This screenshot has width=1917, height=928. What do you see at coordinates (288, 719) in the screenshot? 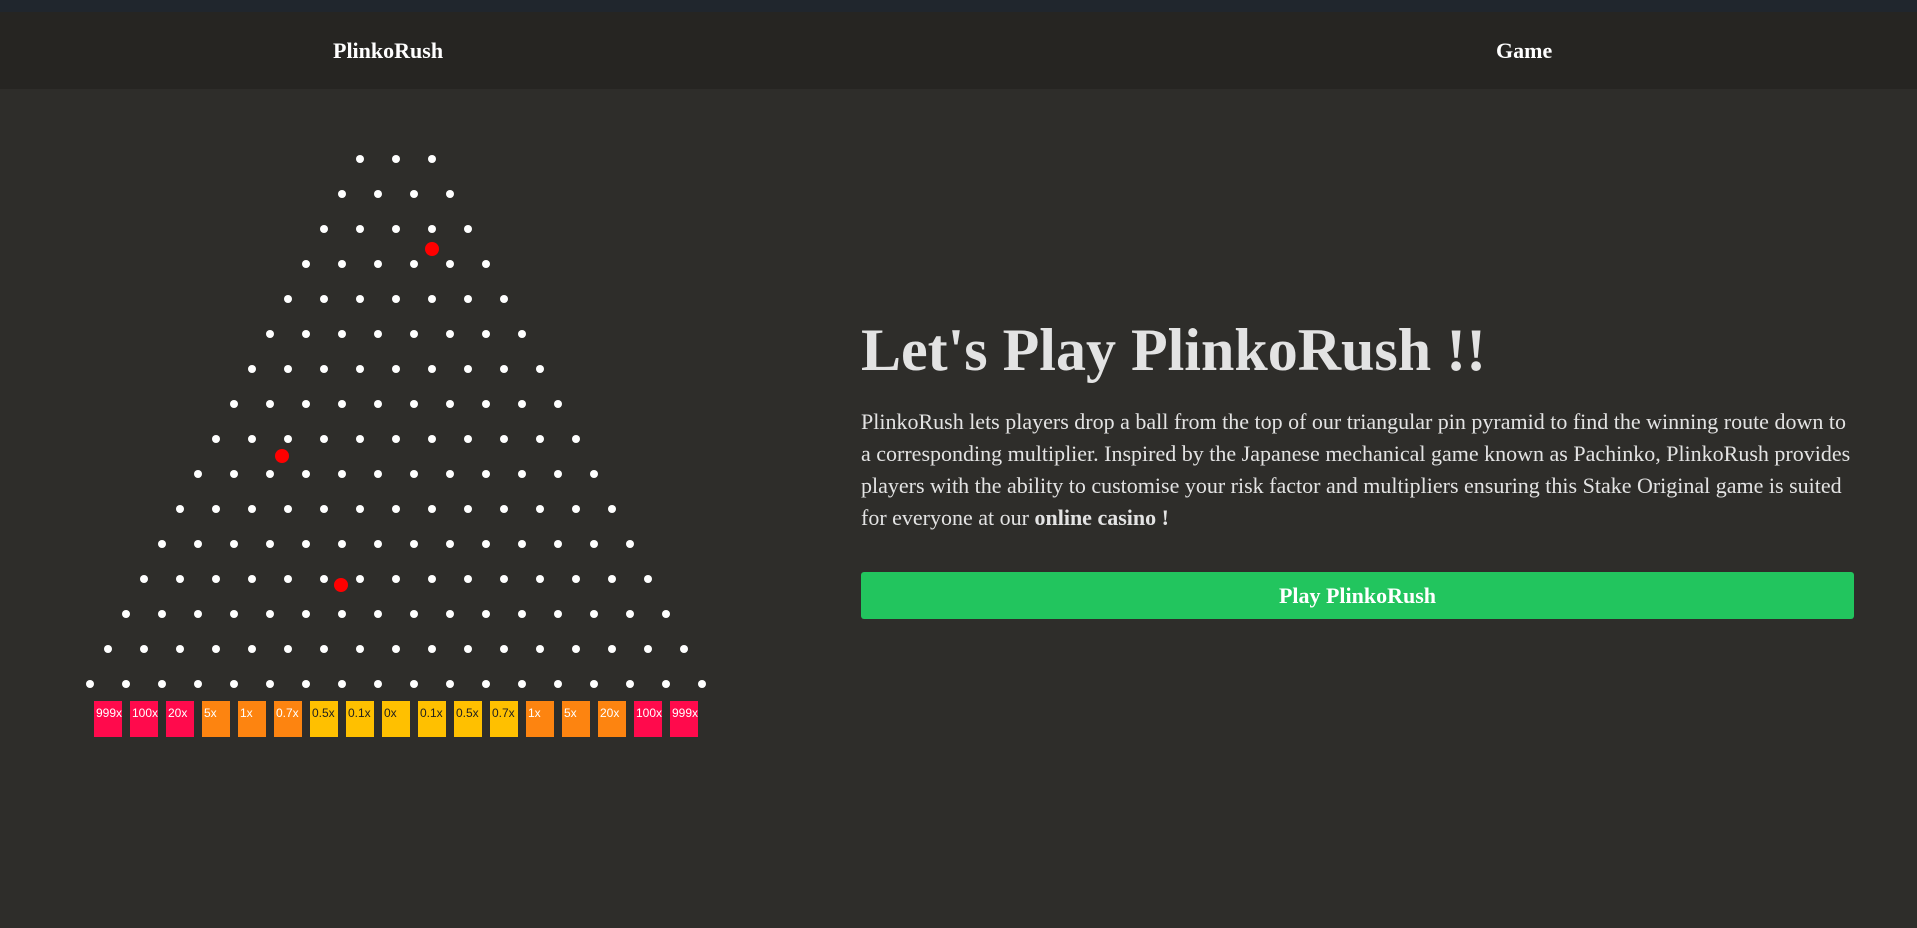
I see `multiplier-bucket: 0.7x` at bounding box center [288, 719].